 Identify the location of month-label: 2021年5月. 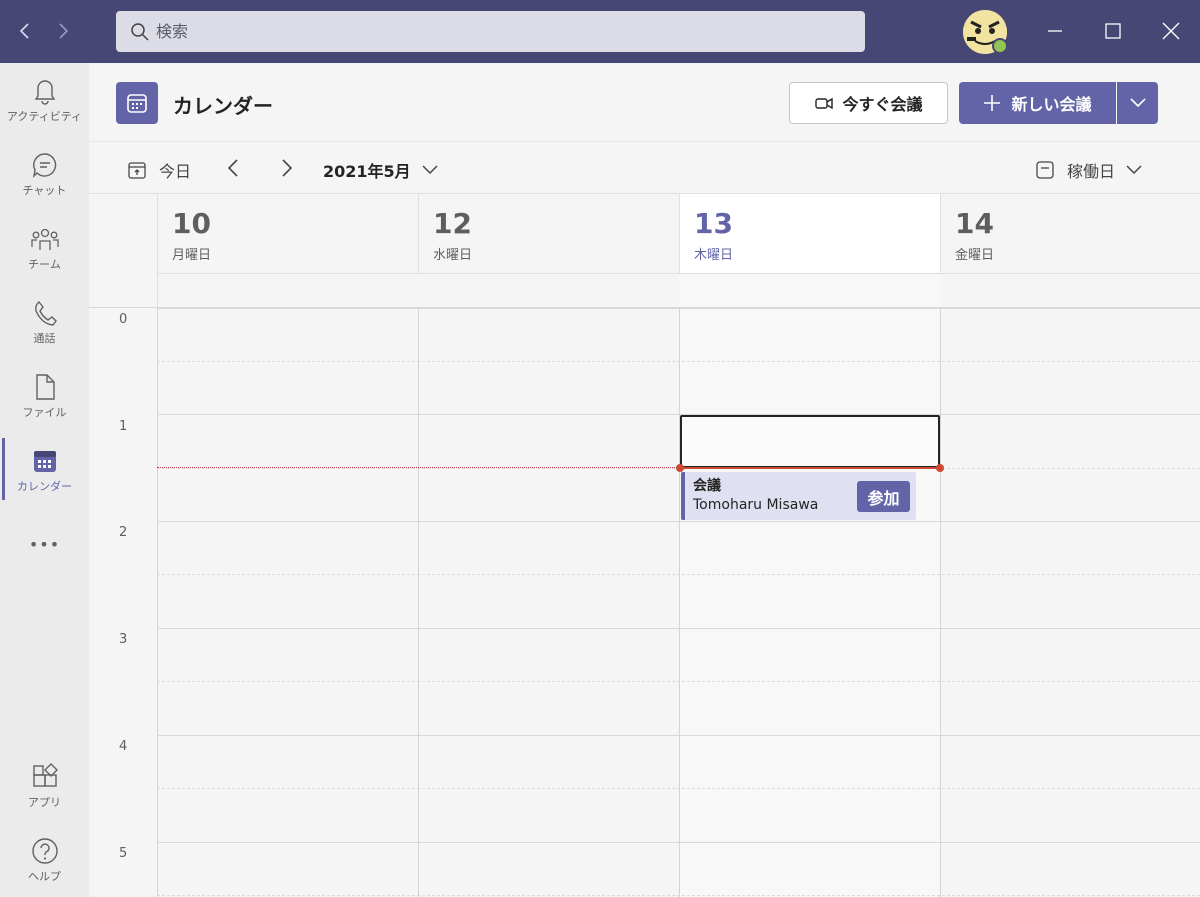
(367, 171).